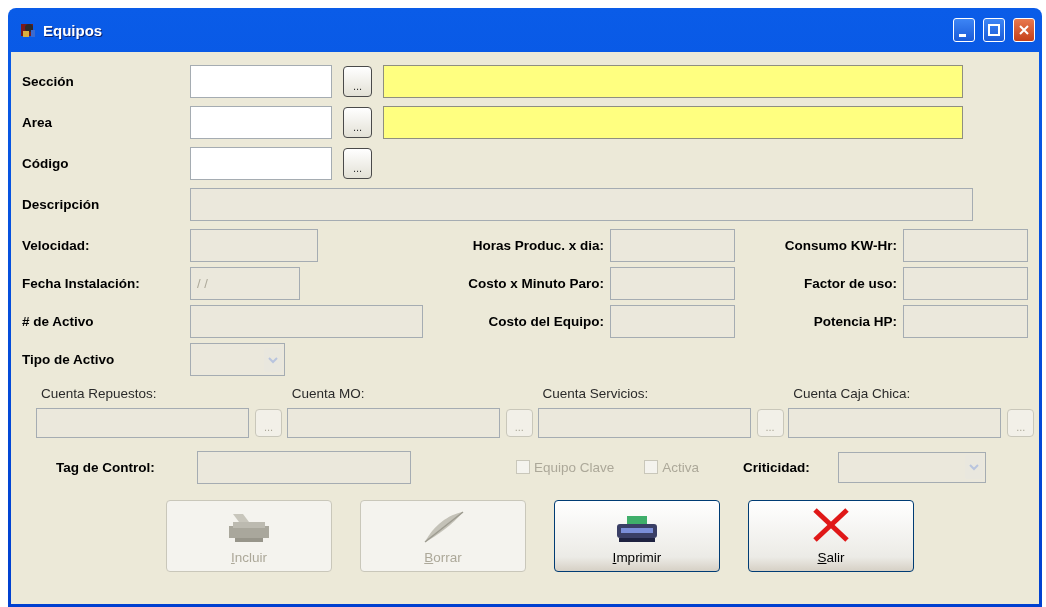 Image resolution: width=1046 pixels, height=607 pixels. I want to click on field-label: Potencia HP:, so click(855, 321).